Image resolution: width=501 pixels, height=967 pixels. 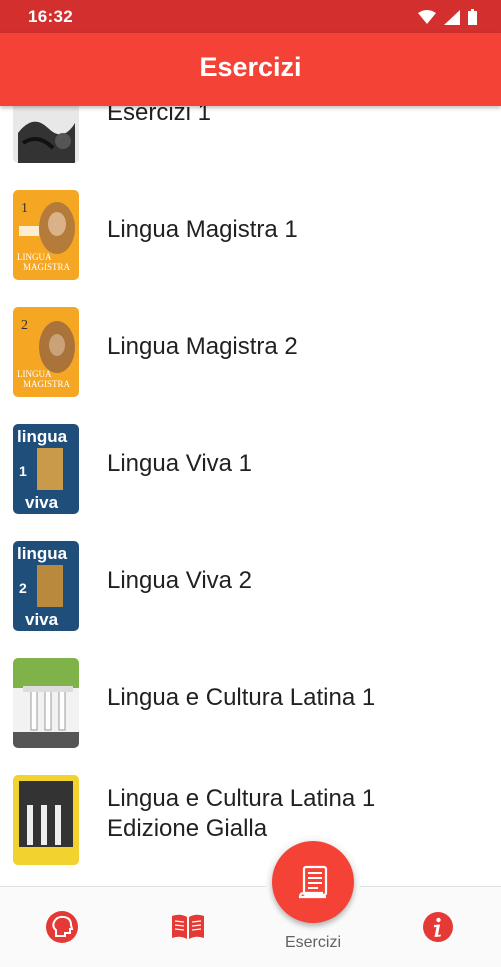 I want to click on nav-item-profile, so click(x=62, y=927).